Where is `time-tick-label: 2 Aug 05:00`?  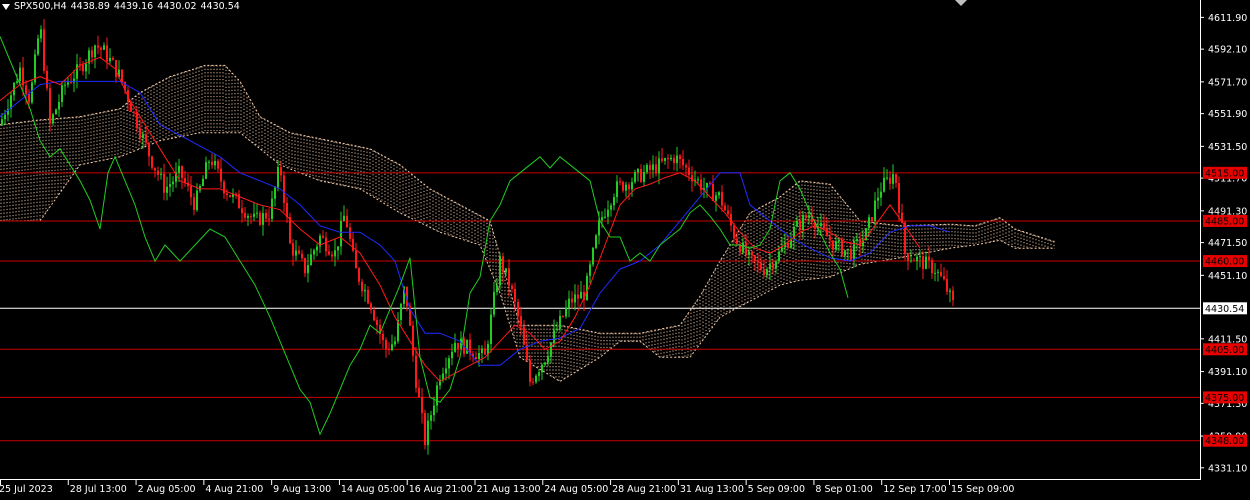 time-tick-label: 2 Aug 05:00 is located at coordinates (167, 489).